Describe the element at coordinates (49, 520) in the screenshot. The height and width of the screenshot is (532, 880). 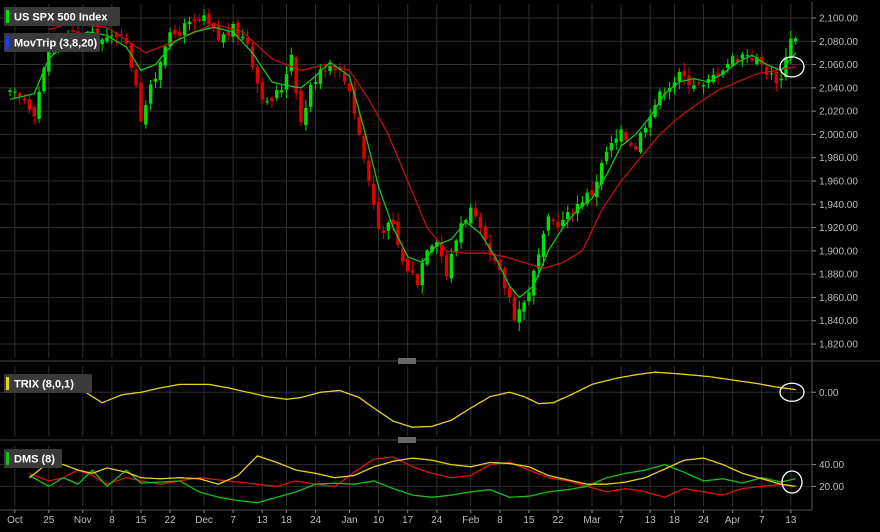
I see `x-tick-label: 25` at that location.